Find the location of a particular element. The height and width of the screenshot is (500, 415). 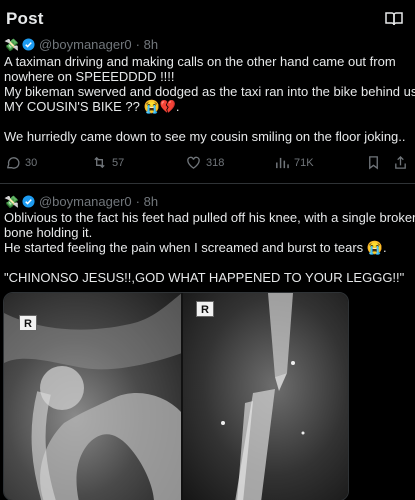

tweet-actions: 30 57 318 71K is located at coordinates (207, 164).